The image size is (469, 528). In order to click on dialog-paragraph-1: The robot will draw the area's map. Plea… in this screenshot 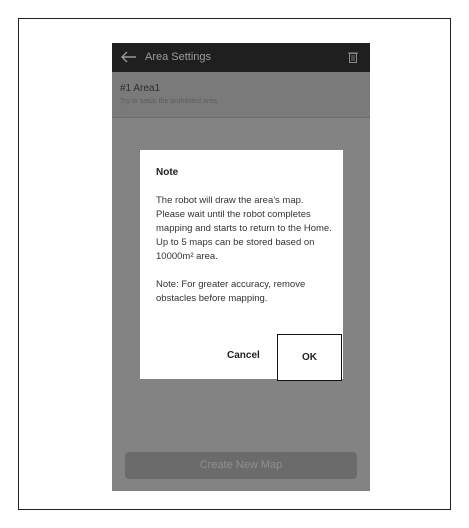, I will do `click(244, 228)`.